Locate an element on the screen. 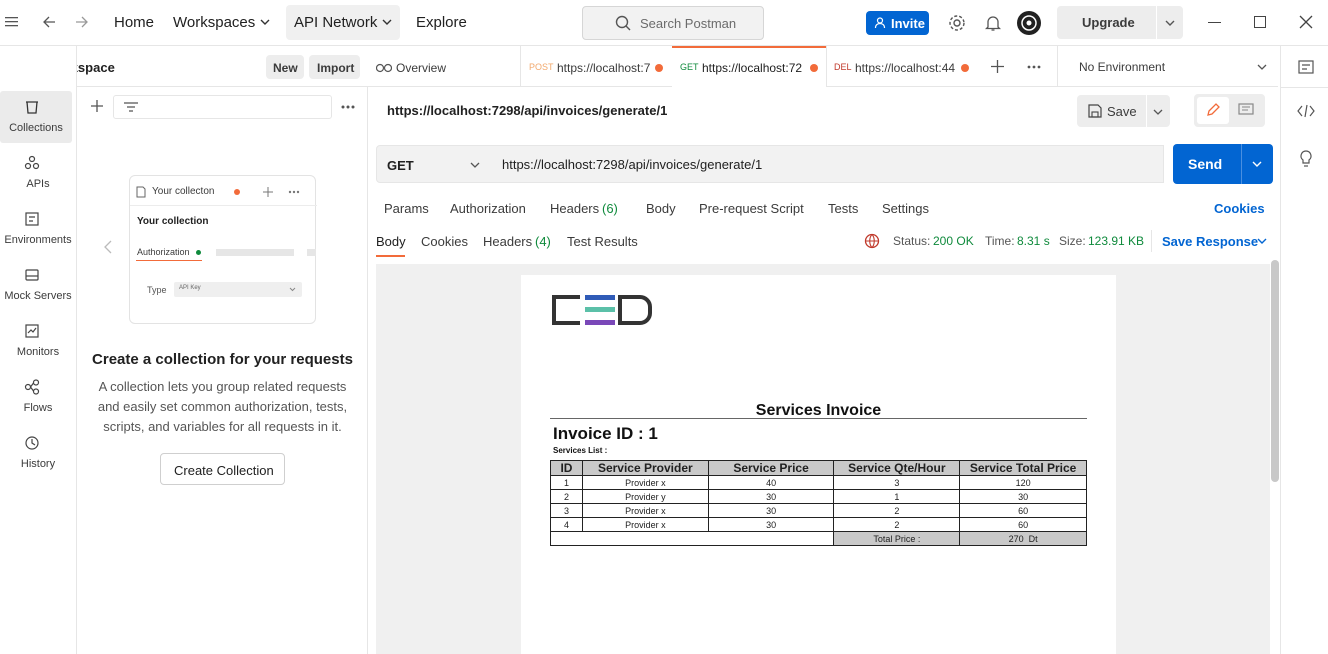 This screenshot has height=654, width=1328. avatar is located at coordinates (1029, 23).